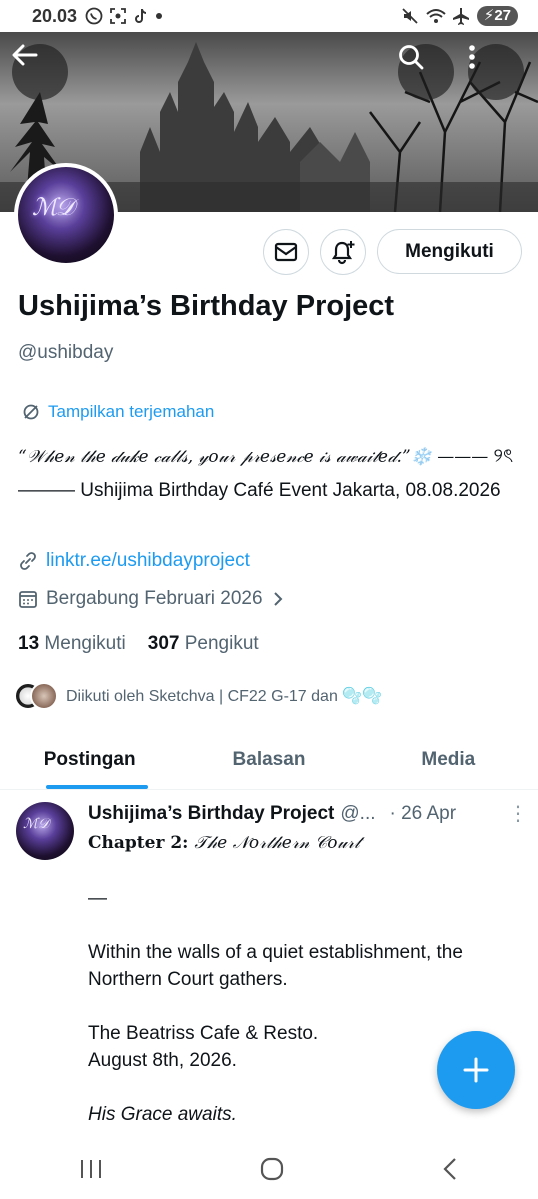 The width and height of the screenshot is (538, 1199). Describe the element at coordinates (28, 599) in the screenshot. I see `calendar-icon` at that location.